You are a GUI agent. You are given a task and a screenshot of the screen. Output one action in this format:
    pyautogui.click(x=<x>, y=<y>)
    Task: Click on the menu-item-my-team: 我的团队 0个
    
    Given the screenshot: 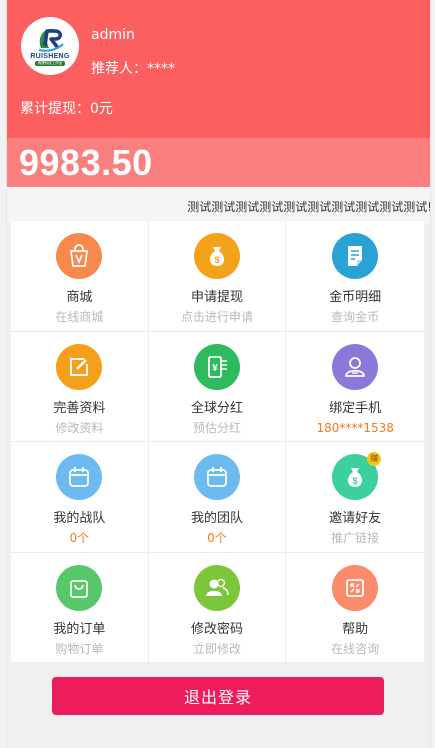 What is the action you would take?
    pyautogui.click(x=217, y=497)
    